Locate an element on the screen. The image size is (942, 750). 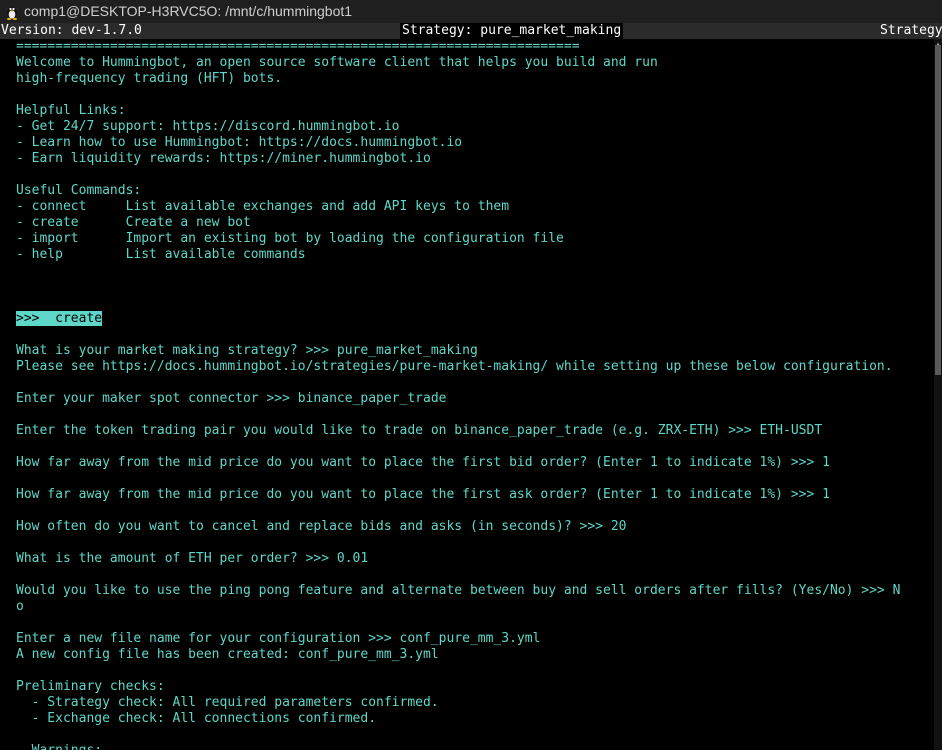
terminal-line-text: o is located at coordinates (20, 606).